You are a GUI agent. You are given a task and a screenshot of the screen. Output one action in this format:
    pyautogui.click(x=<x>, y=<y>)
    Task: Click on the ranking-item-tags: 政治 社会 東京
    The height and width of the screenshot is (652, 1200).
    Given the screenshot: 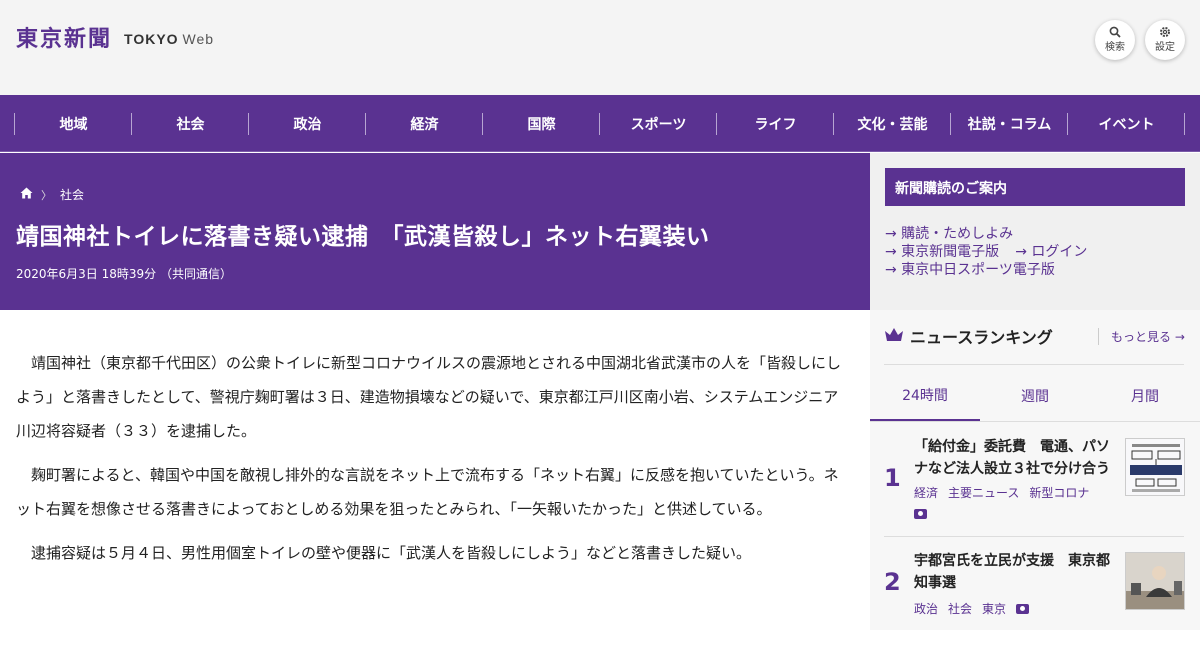 What is the action you would take?
    pyautogui.click(x=972, y=608)
    